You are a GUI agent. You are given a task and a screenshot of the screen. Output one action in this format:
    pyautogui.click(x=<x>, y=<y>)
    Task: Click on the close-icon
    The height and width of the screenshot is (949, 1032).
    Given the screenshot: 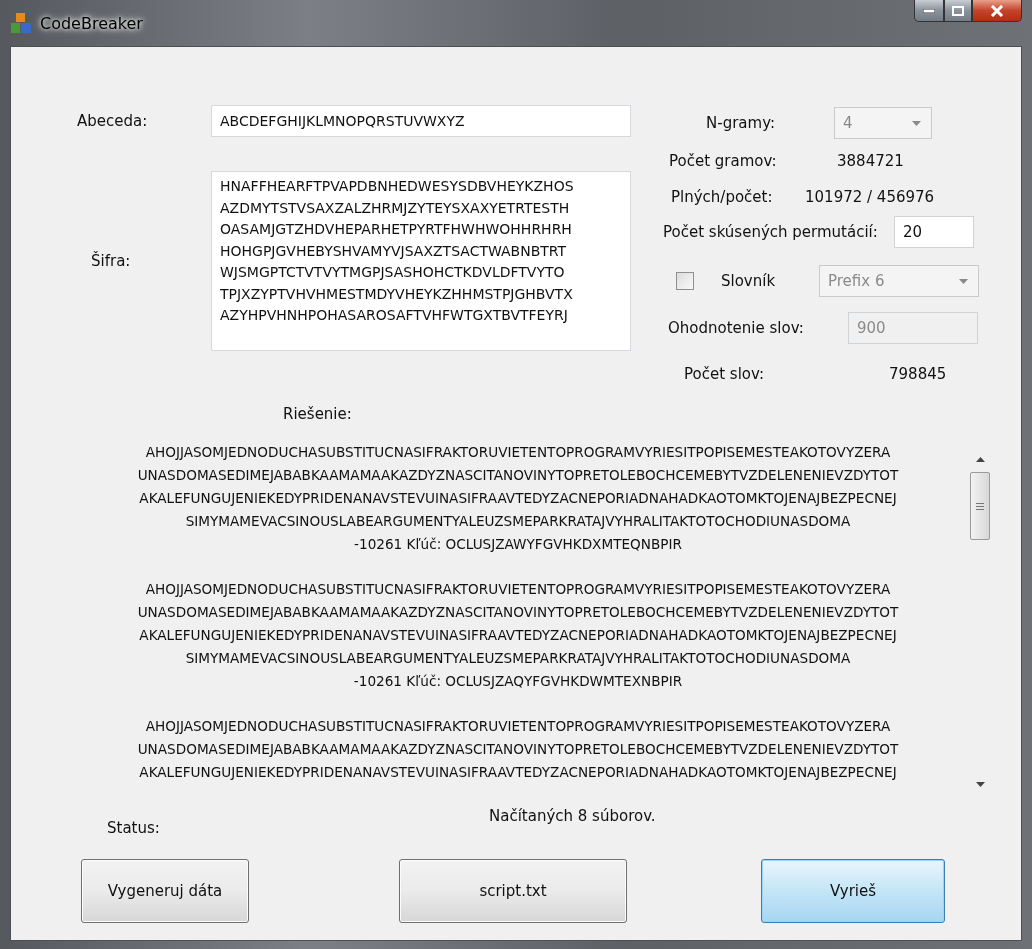 What is the action you would take?
    pyautogui.click(x=997, y=10)
    